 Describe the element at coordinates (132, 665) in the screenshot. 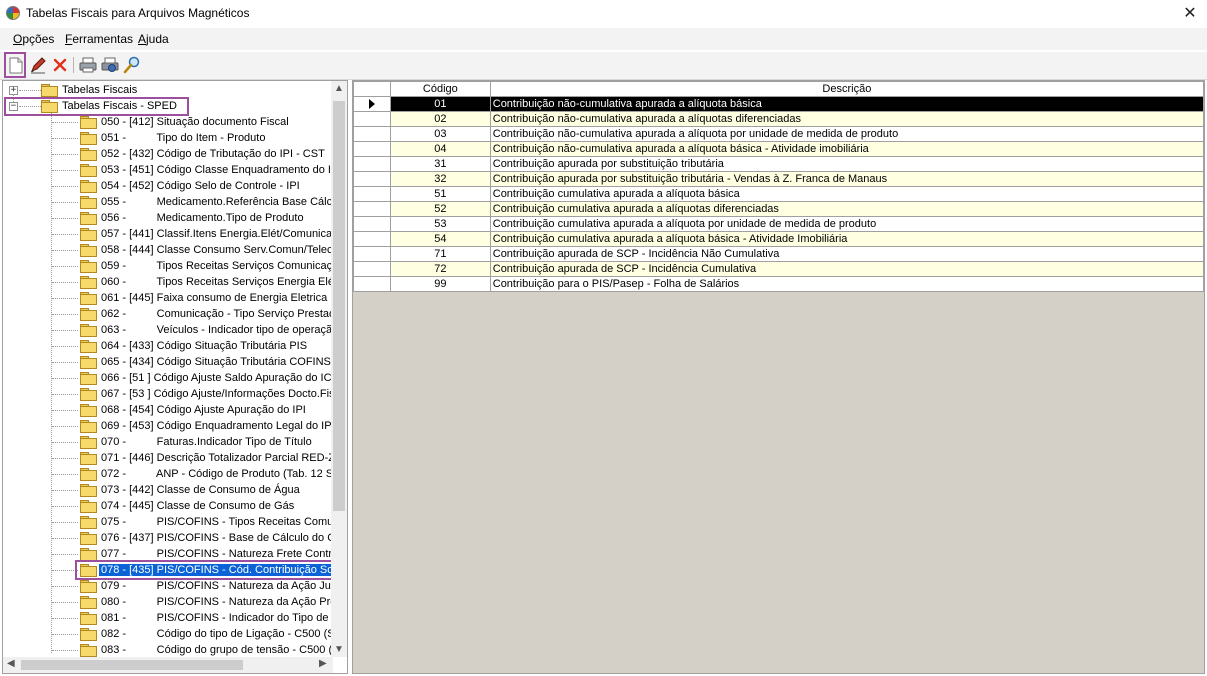

I see `tree-horizontal-scroll-thumb` at that location.